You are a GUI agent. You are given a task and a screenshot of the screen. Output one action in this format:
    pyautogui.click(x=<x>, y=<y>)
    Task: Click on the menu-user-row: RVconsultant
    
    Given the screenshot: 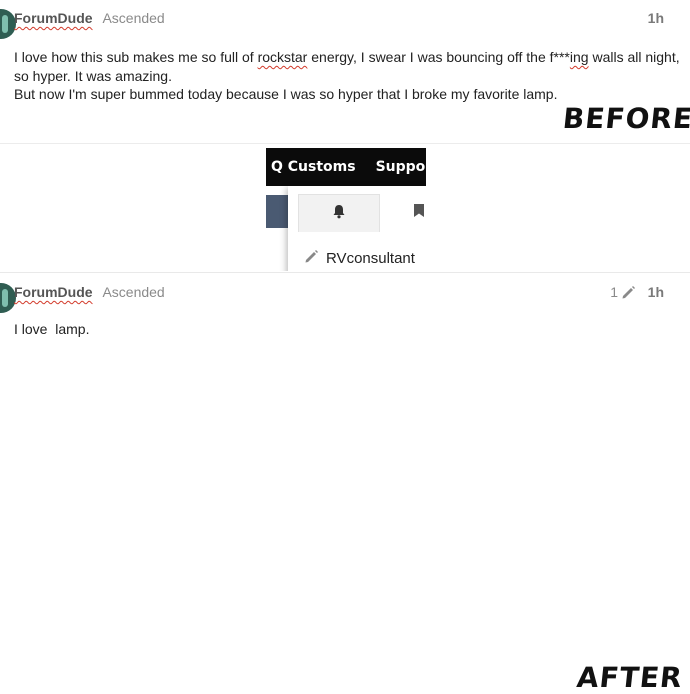 What is the action you would take?
    pyautogui.click(x=359, y=258)
    